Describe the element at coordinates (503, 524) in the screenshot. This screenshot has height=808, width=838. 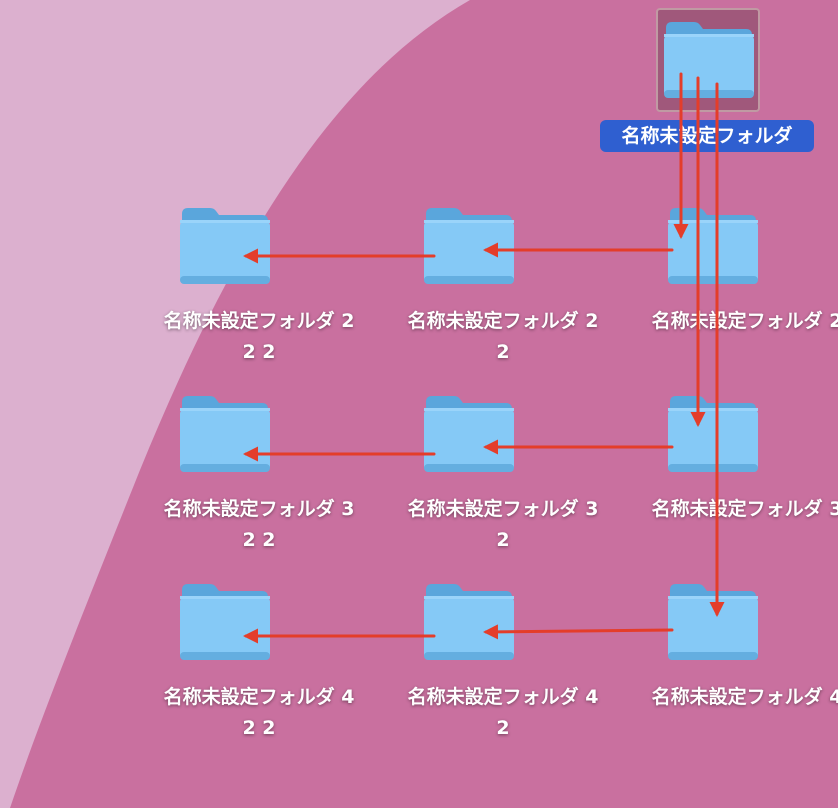
I see `folder-label: 名称未設定フォルダ 32` at that location.